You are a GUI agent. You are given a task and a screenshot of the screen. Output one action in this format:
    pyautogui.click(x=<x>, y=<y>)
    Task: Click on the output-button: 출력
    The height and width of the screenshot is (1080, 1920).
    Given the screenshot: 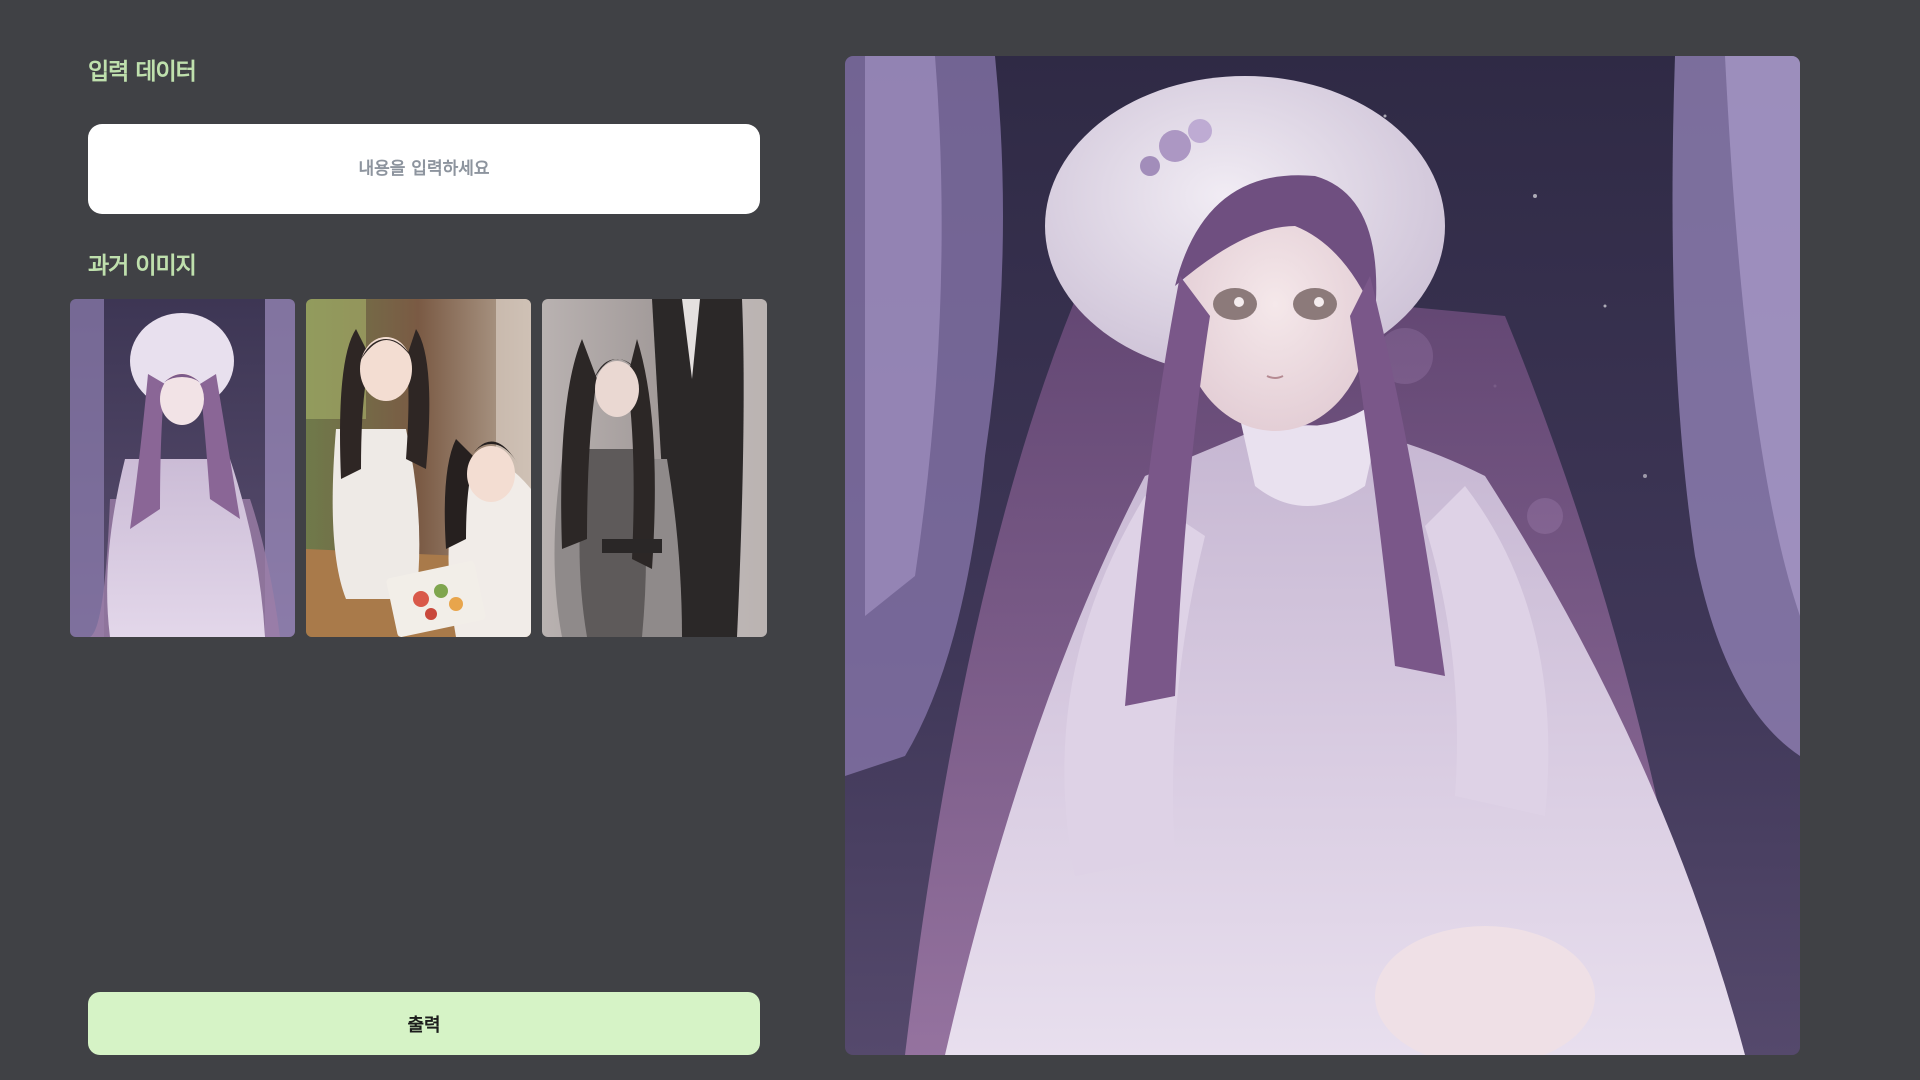 What is the action you would take?
    pyautogui.click(x=424, y=1023)
    